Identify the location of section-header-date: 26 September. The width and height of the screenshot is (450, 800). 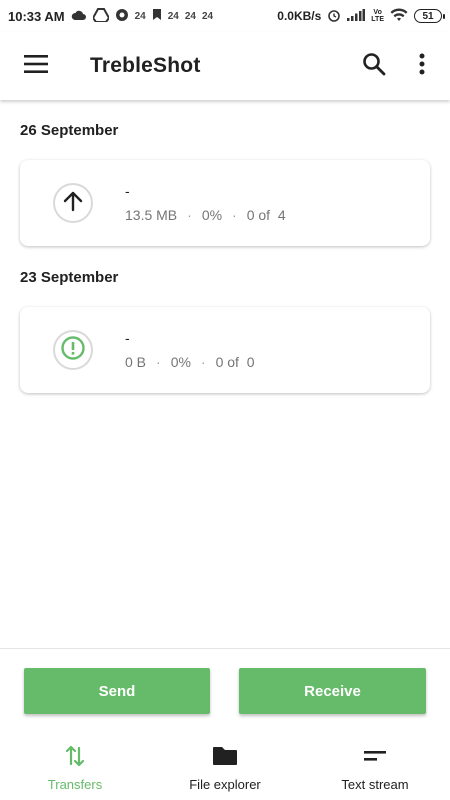
(69, 130).